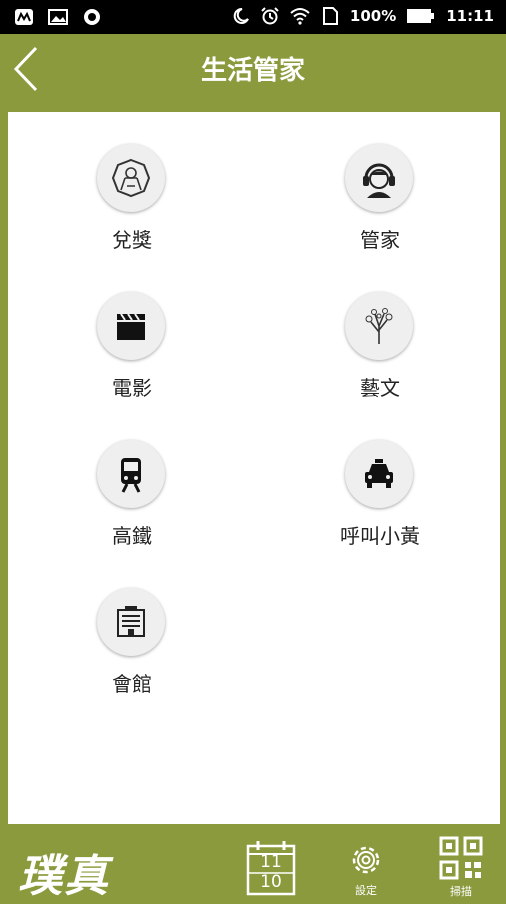  What do you see at coordinates (366, 890) in the screenshot?
I see `settings-label: 設定` at bounding box center [366, 890].